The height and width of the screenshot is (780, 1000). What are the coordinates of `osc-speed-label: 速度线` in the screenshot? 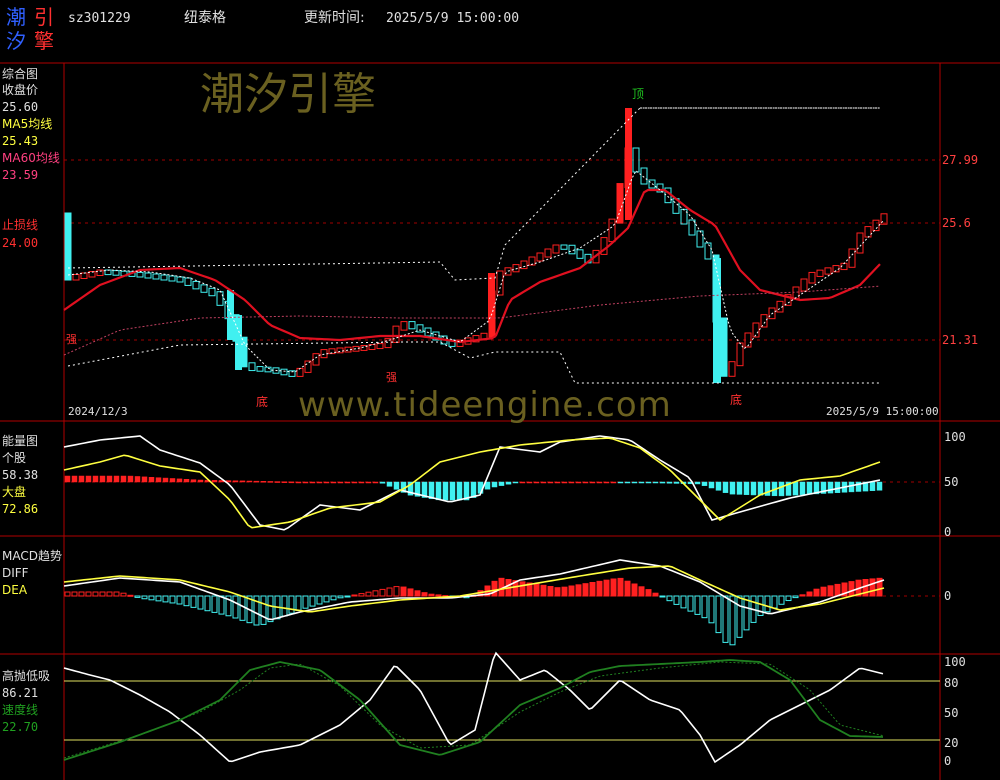 It's located at (20, 710).